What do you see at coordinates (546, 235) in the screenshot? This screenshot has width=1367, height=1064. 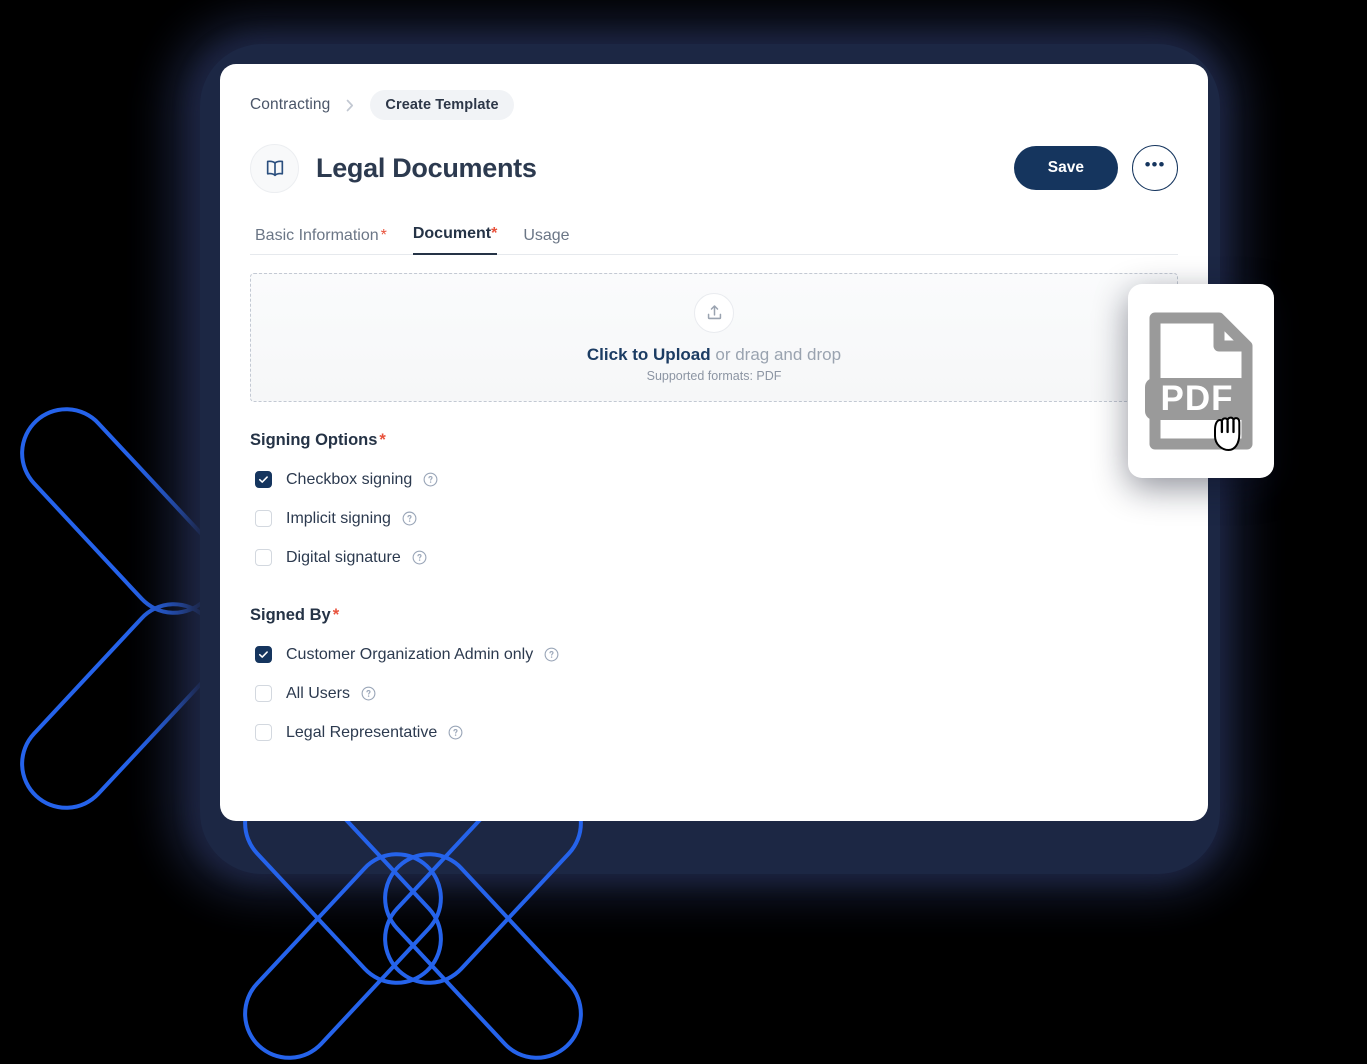 I see `tab-usage-label: Usage` at bounding box center [546, 235].